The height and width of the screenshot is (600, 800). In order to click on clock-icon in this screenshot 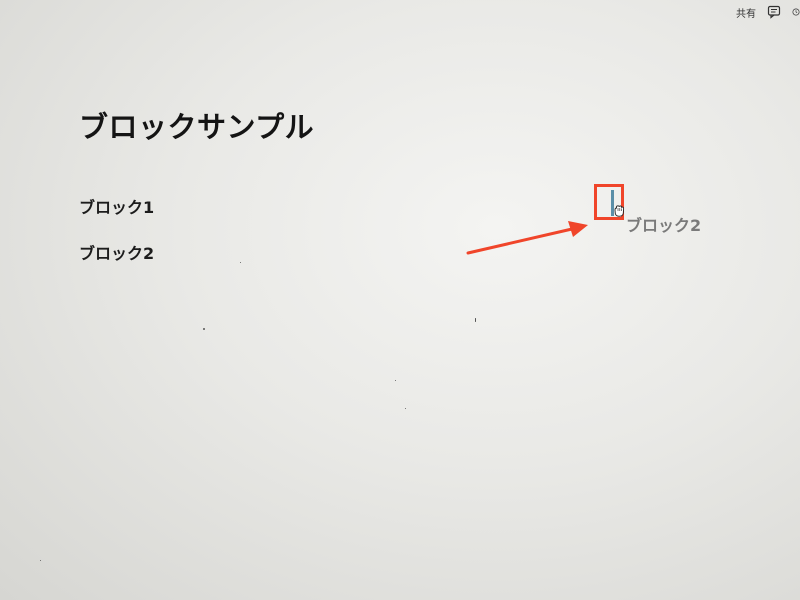, I will do `click(796, 12)`.